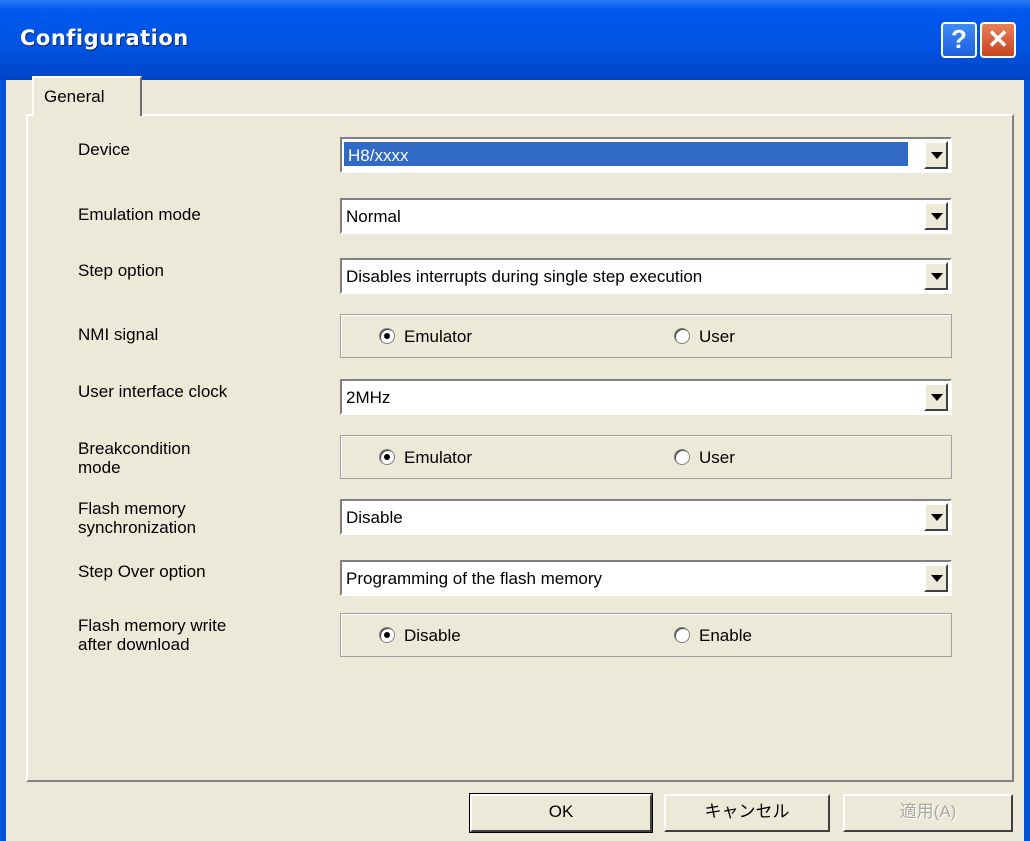 The image size is (1030, 841). What do you see at coordinates (725, 635) in the screenshot?
I see `flash-write-enable-label: Enable` at bounding box center [725, 635].